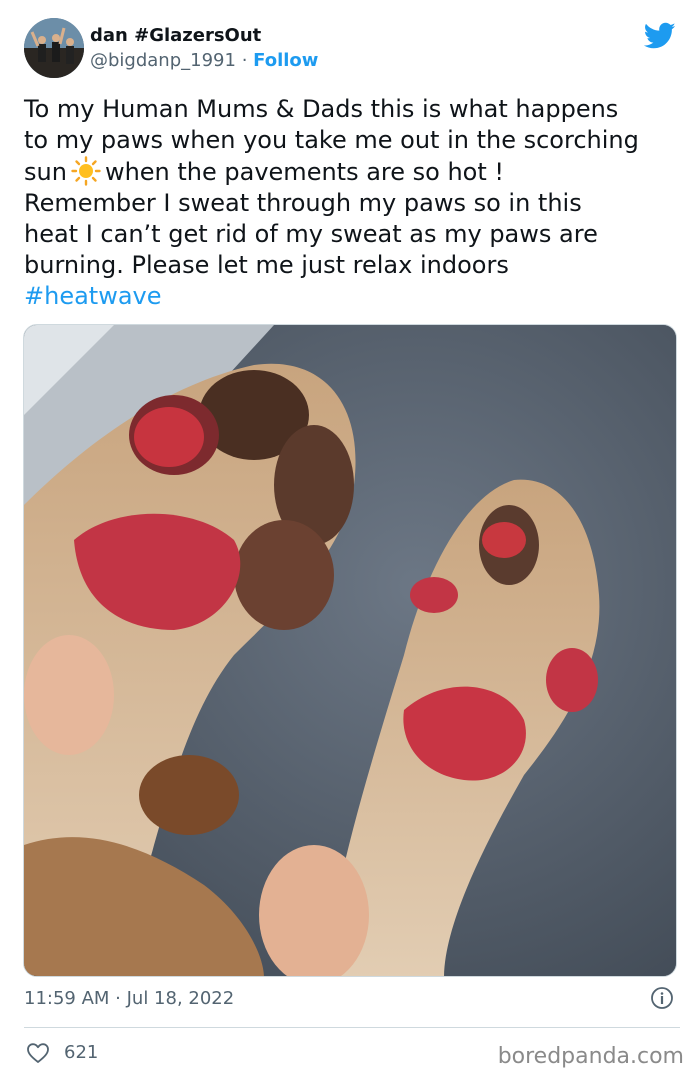 The width and height of the screenshot is (700, 1080). Describe the element at coordinates (86, 171) in the screenshot. I see `sun-emoji-icon` at that location.